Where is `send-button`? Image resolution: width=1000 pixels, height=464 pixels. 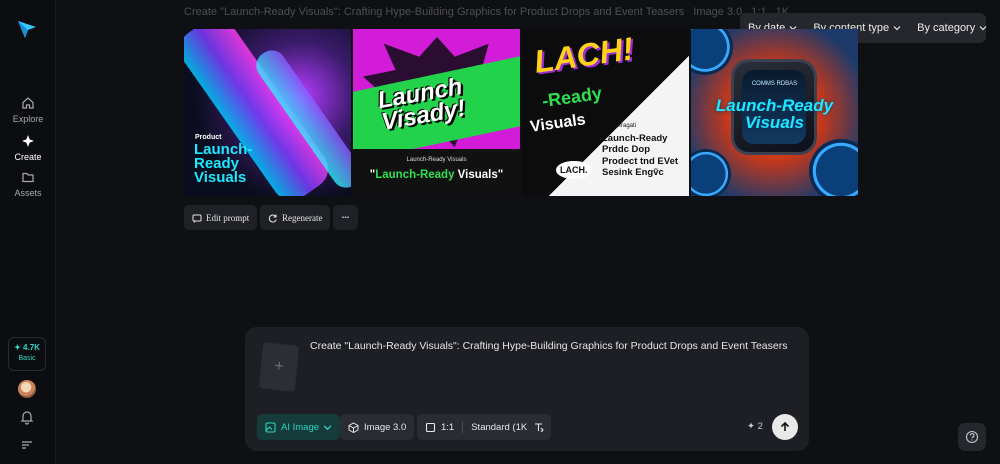
send-button is located at coordinates (785, 427).